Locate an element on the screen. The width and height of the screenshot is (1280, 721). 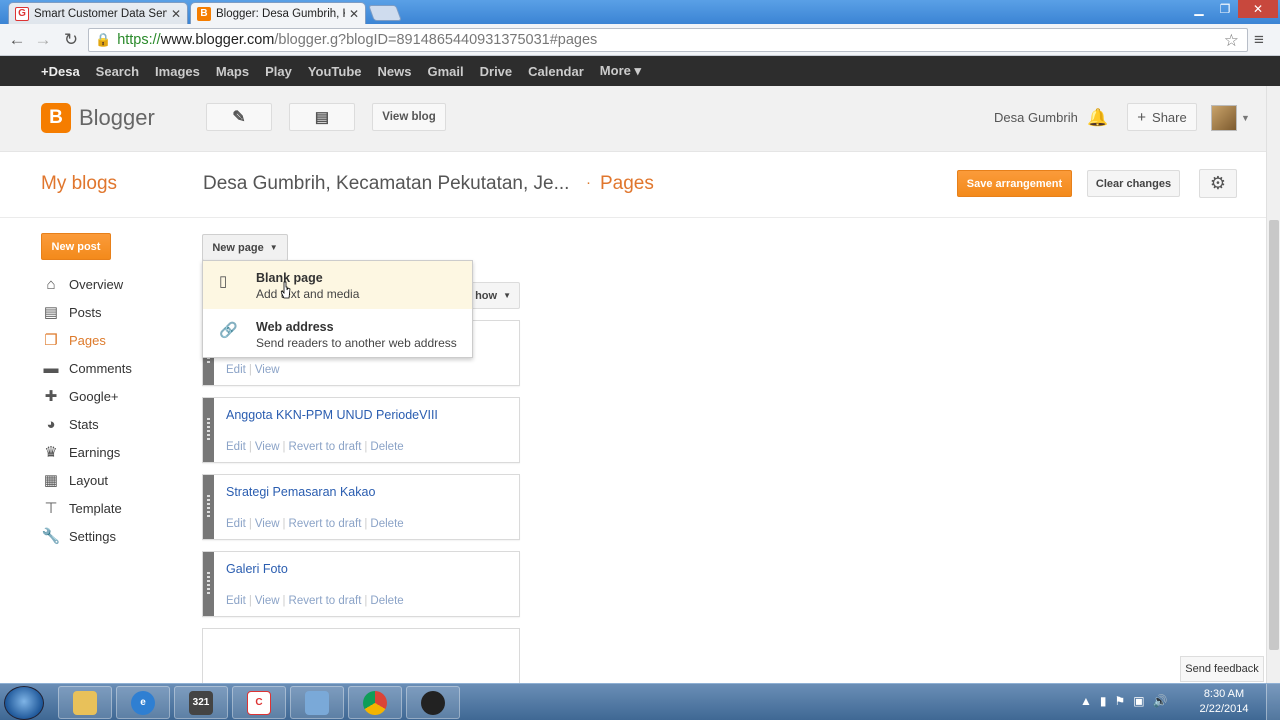
new-post-button: New post is located at coordinates (76, 246).